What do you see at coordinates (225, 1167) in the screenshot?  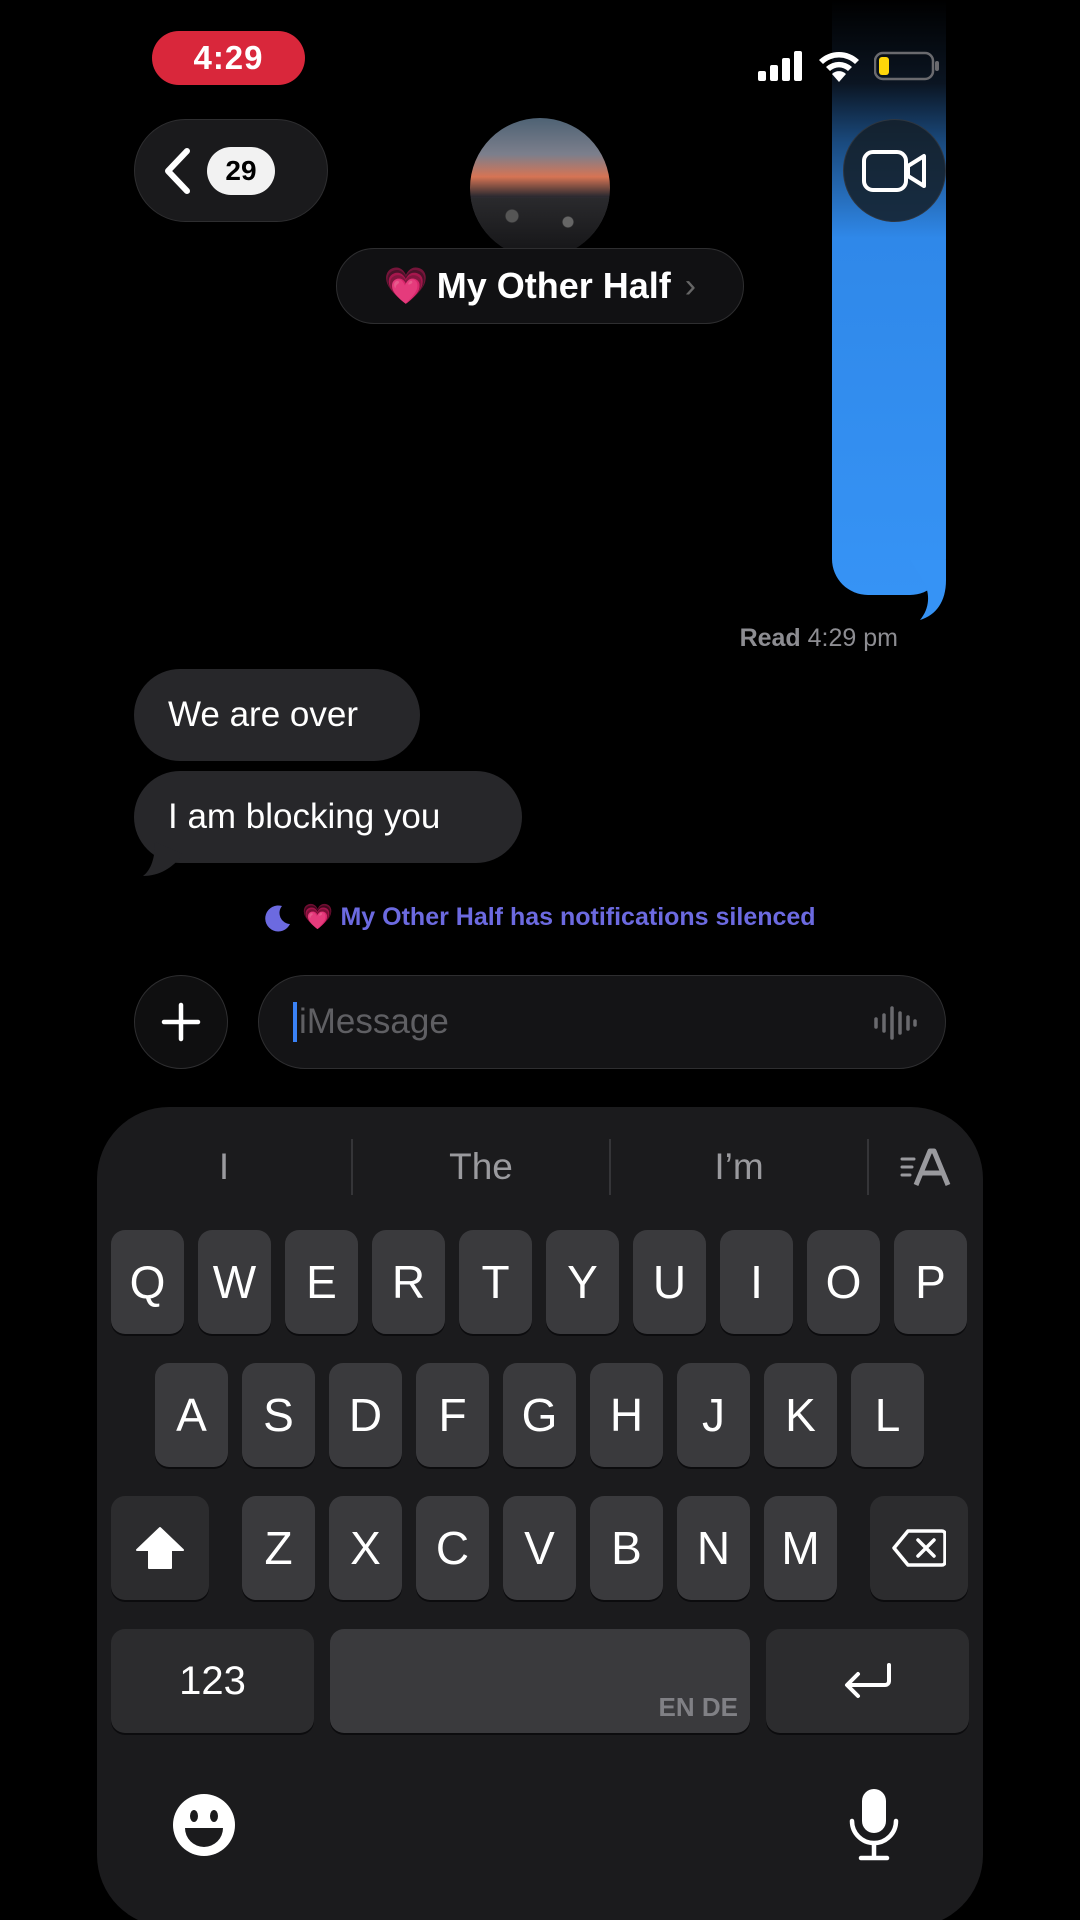 I see `suggestion: I` at bounding box center [225, 1167].